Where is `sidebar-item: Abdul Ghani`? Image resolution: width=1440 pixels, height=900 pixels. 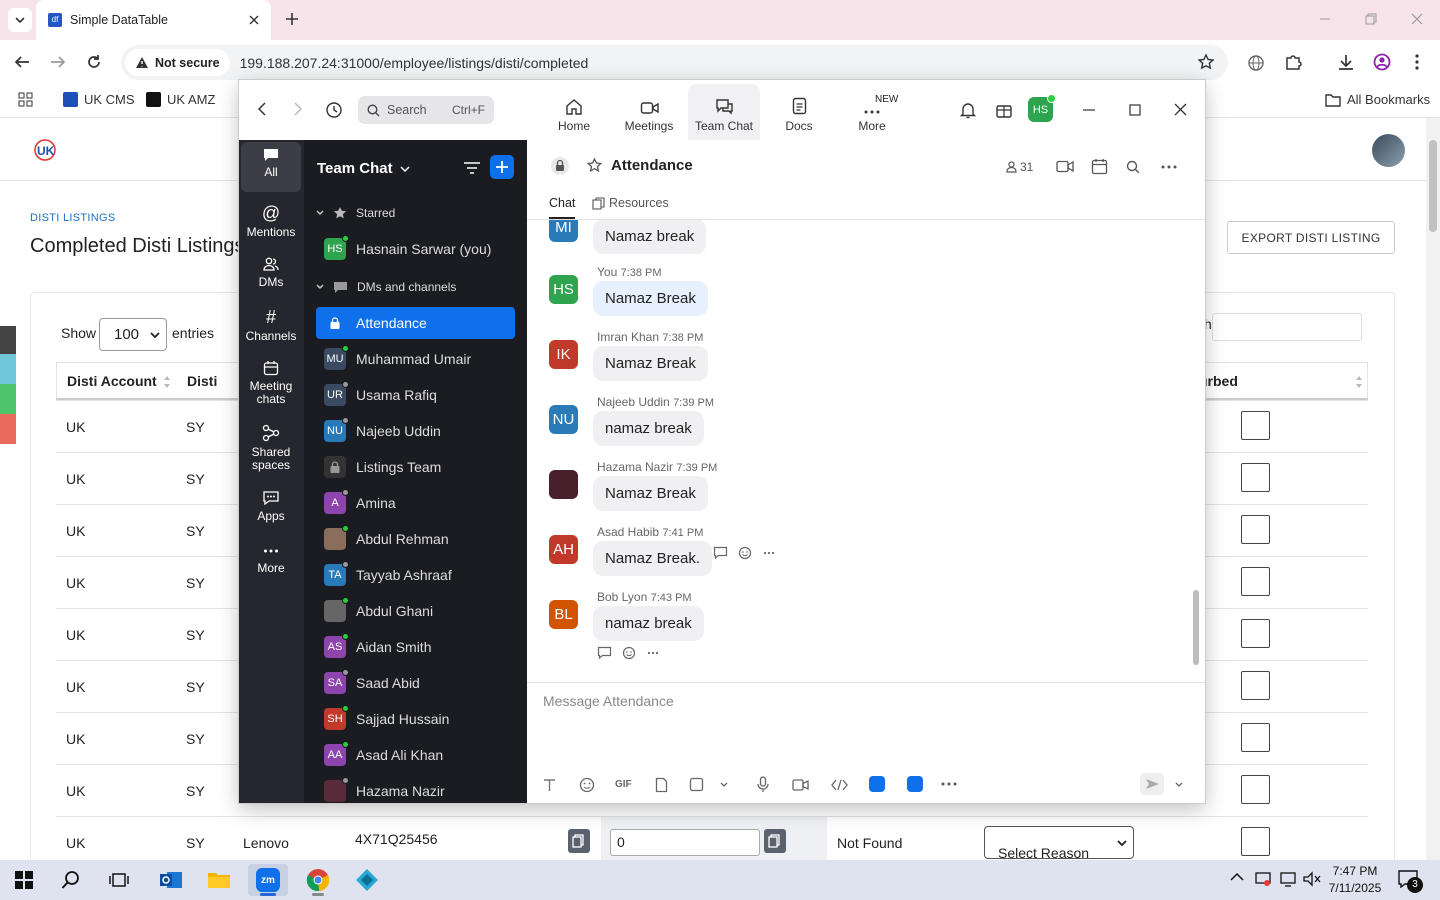 sidebar-item: Abdul Ghani is located at coordinates (415, 611).